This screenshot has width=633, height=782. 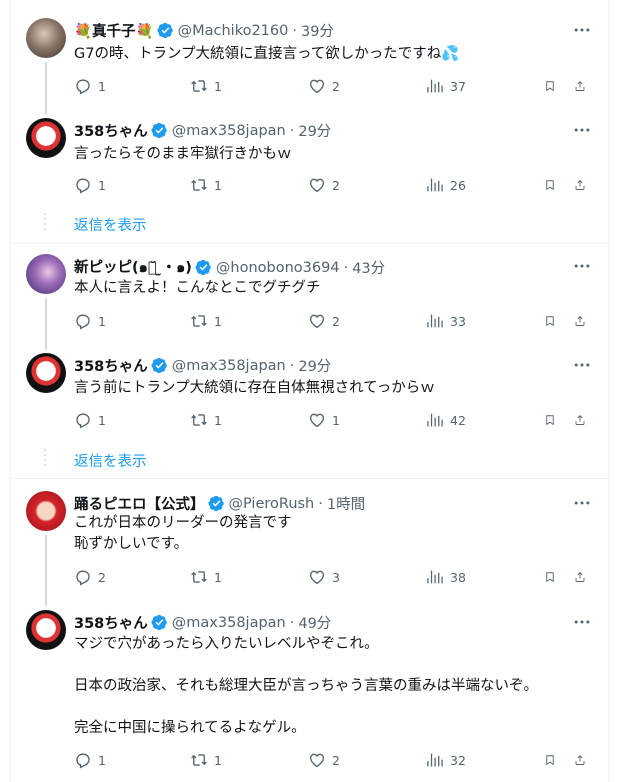 I want to click on action-bar: 1 1 2 32, so click(x=334, y=761).